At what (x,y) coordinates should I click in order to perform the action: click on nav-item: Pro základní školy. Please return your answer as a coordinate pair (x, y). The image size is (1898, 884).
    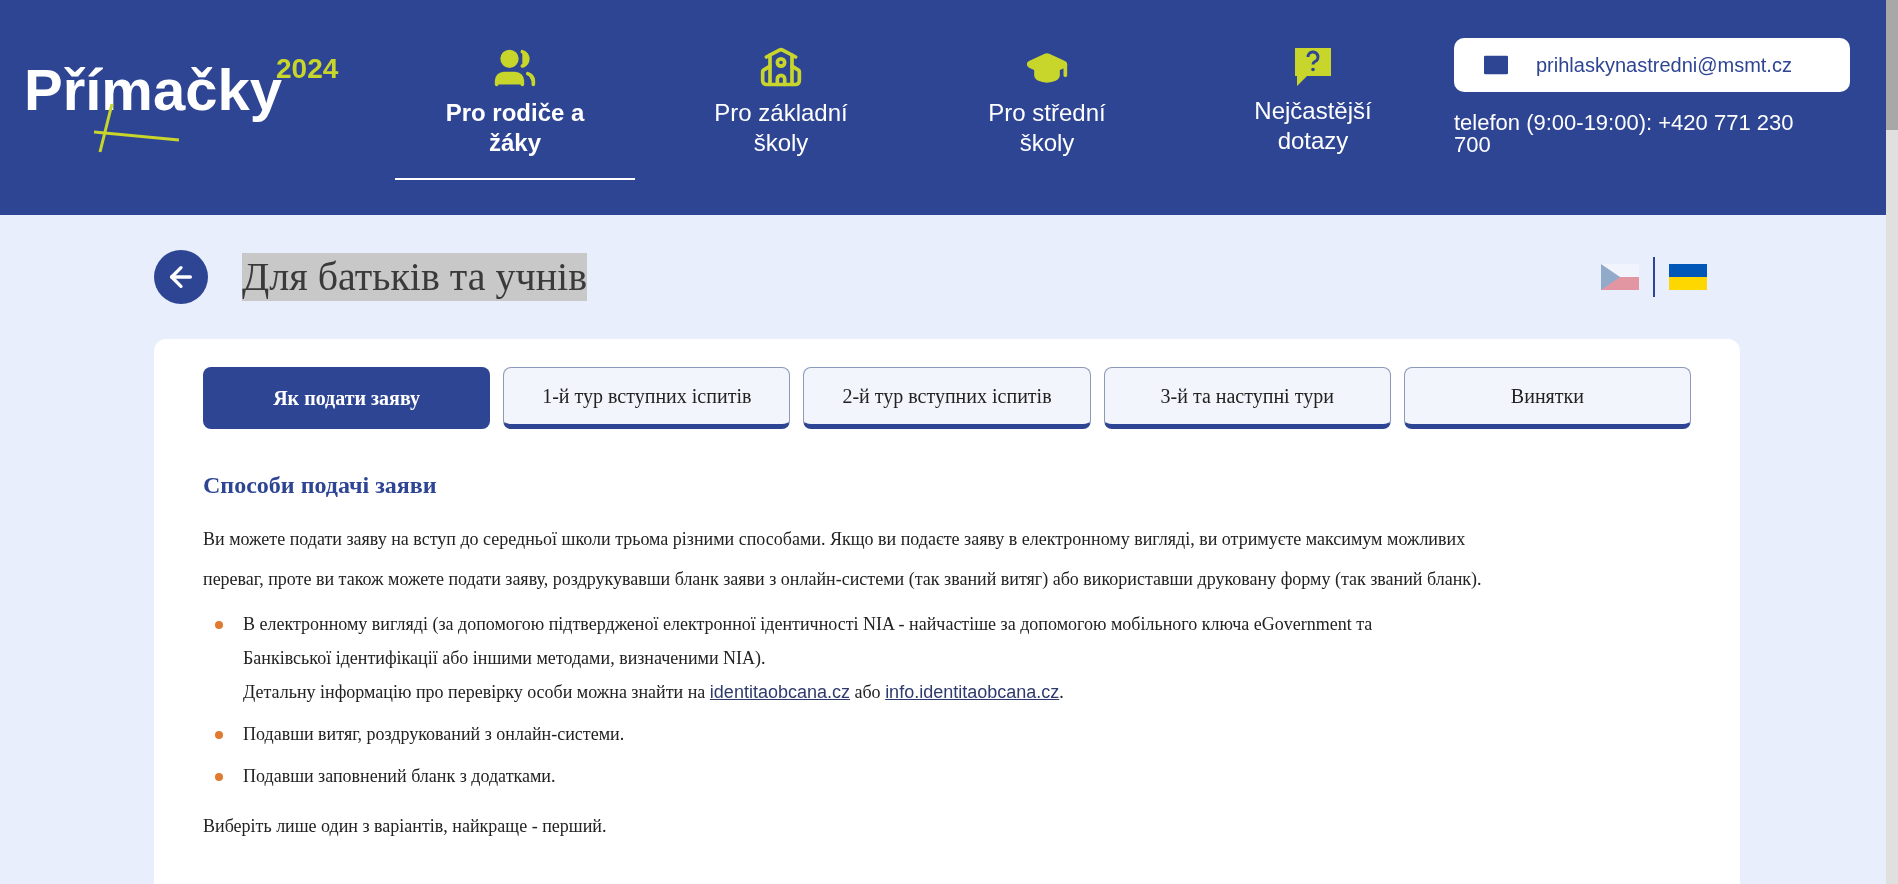
    Looking at the image, I should click on (781, 90).